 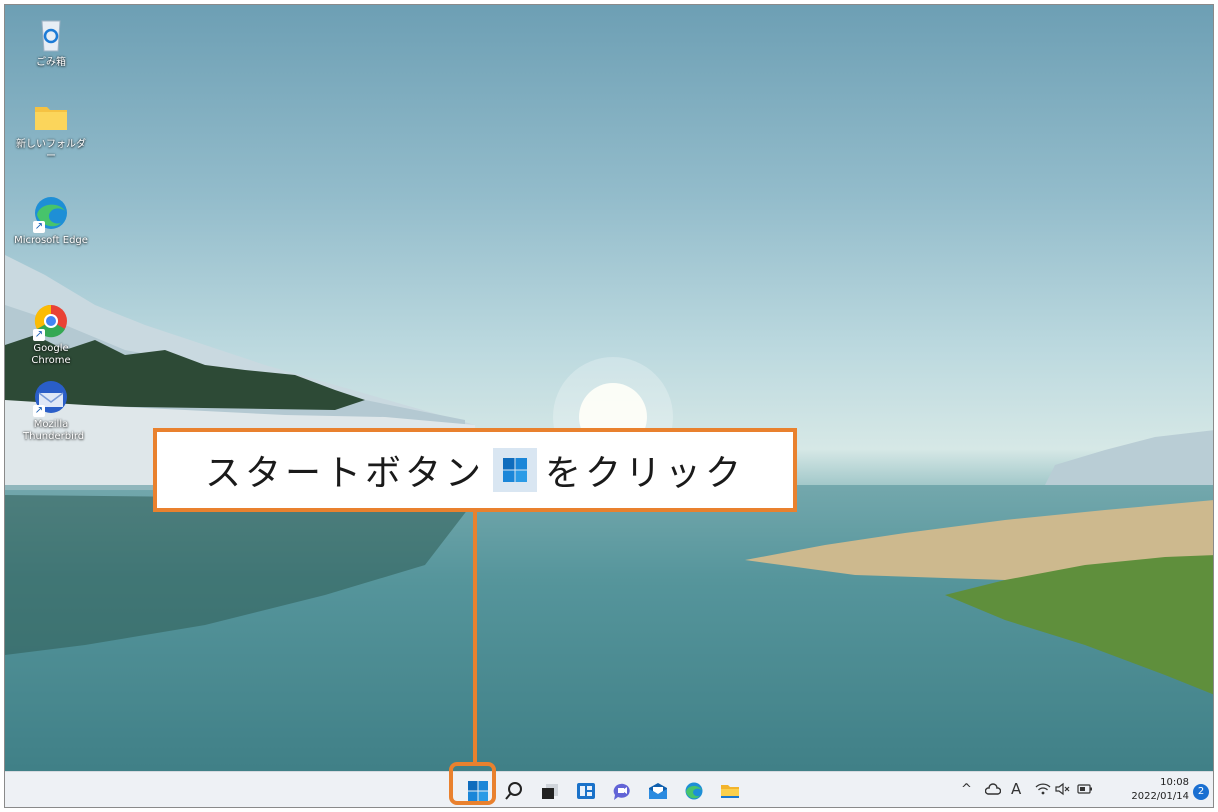 I want to click on desktop-icon-label: Mozilla Thunderbird, so click(x=54, y=430).